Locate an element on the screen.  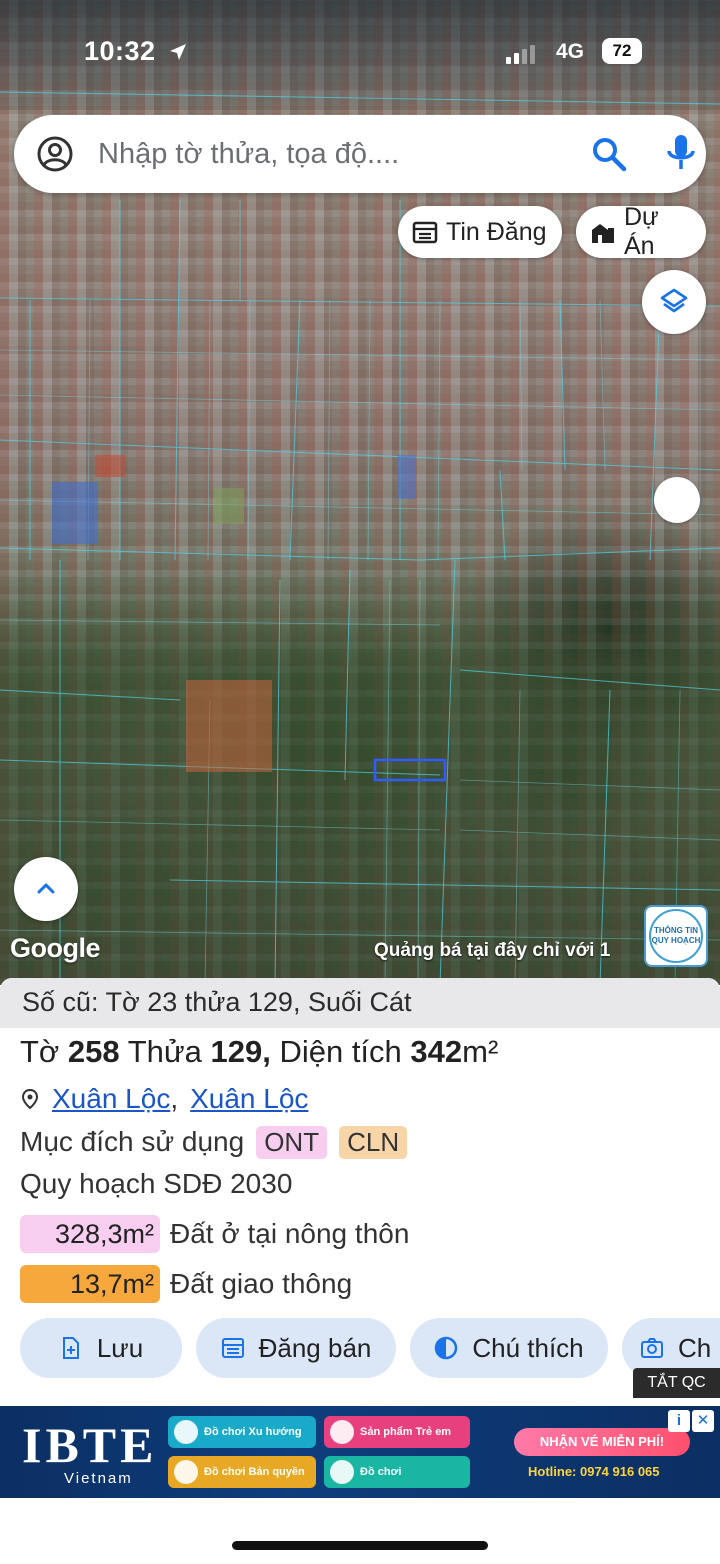
selected-parcel is located at coordinates (410, 770).